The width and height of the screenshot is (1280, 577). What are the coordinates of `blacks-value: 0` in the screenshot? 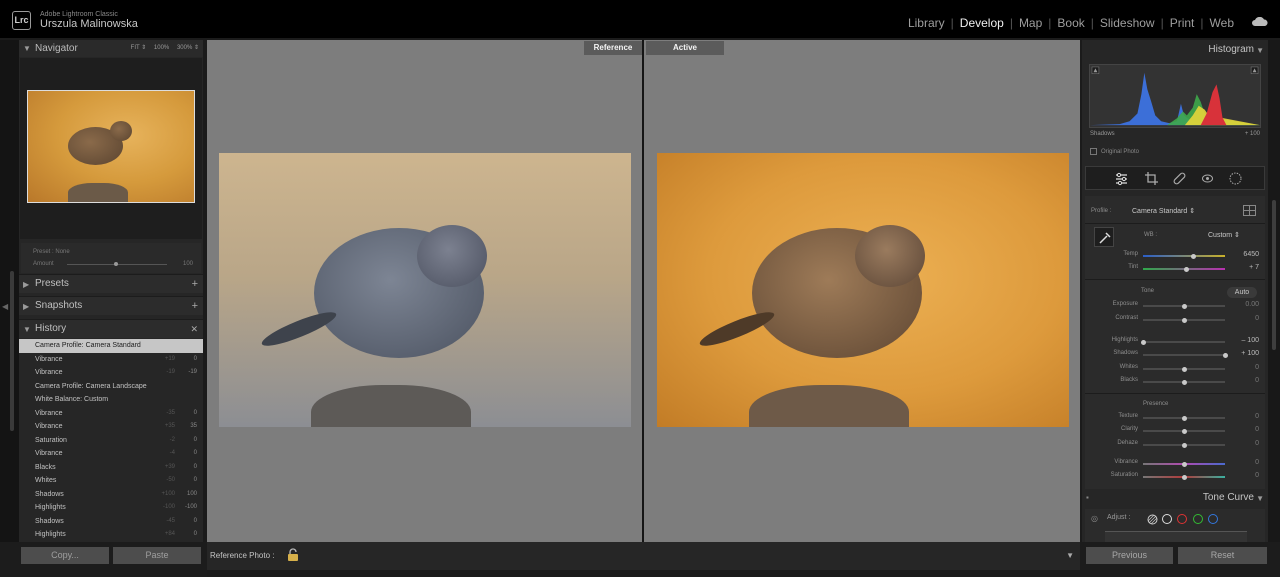 It's located at (1257, 380).